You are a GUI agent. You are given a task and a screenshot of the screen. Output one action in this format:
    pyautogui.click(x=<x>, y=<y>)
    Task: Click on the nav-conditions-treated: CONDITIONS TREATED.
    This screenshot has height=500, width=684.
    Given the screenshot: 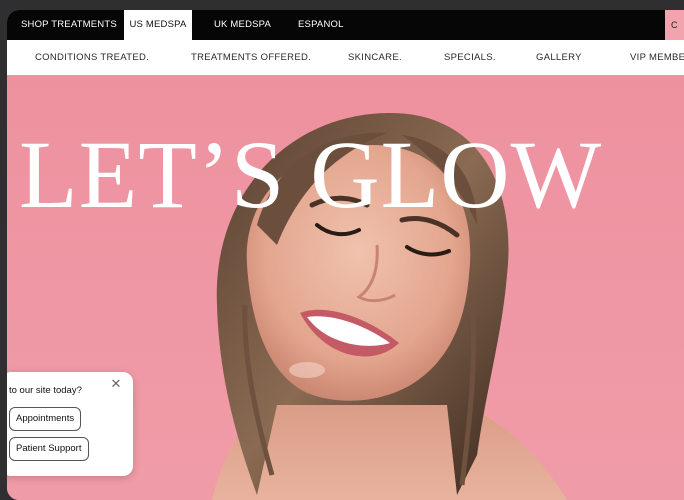 What is the action you would take?
    pyautogui.click(x=92, y=57)
    